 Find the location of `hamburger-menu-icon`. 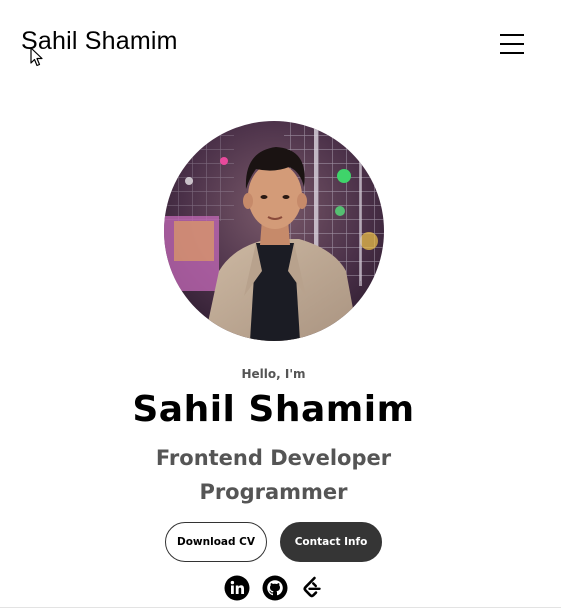

hamburger-menu-icon is located at coordinates (513, 43).